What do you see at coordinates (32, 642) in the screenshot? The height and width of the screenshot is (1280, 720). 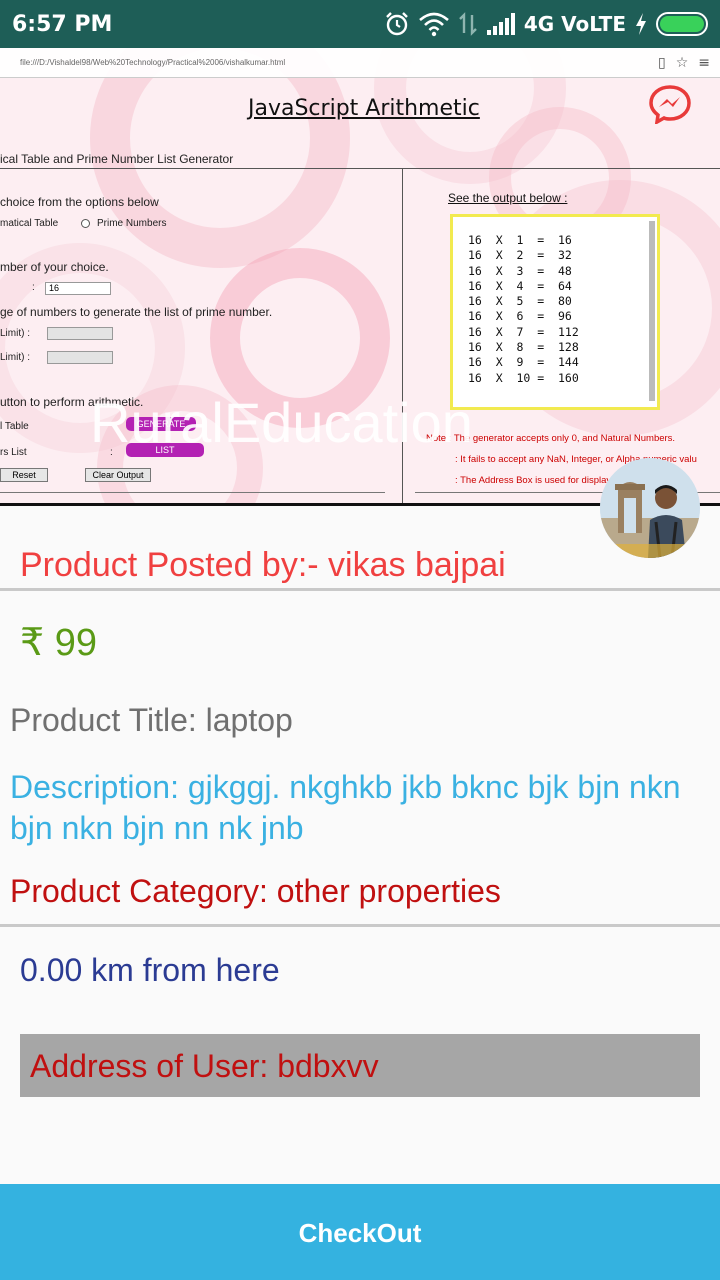 I see `rupee-icon: ₹` at bounding box center [32, 642].